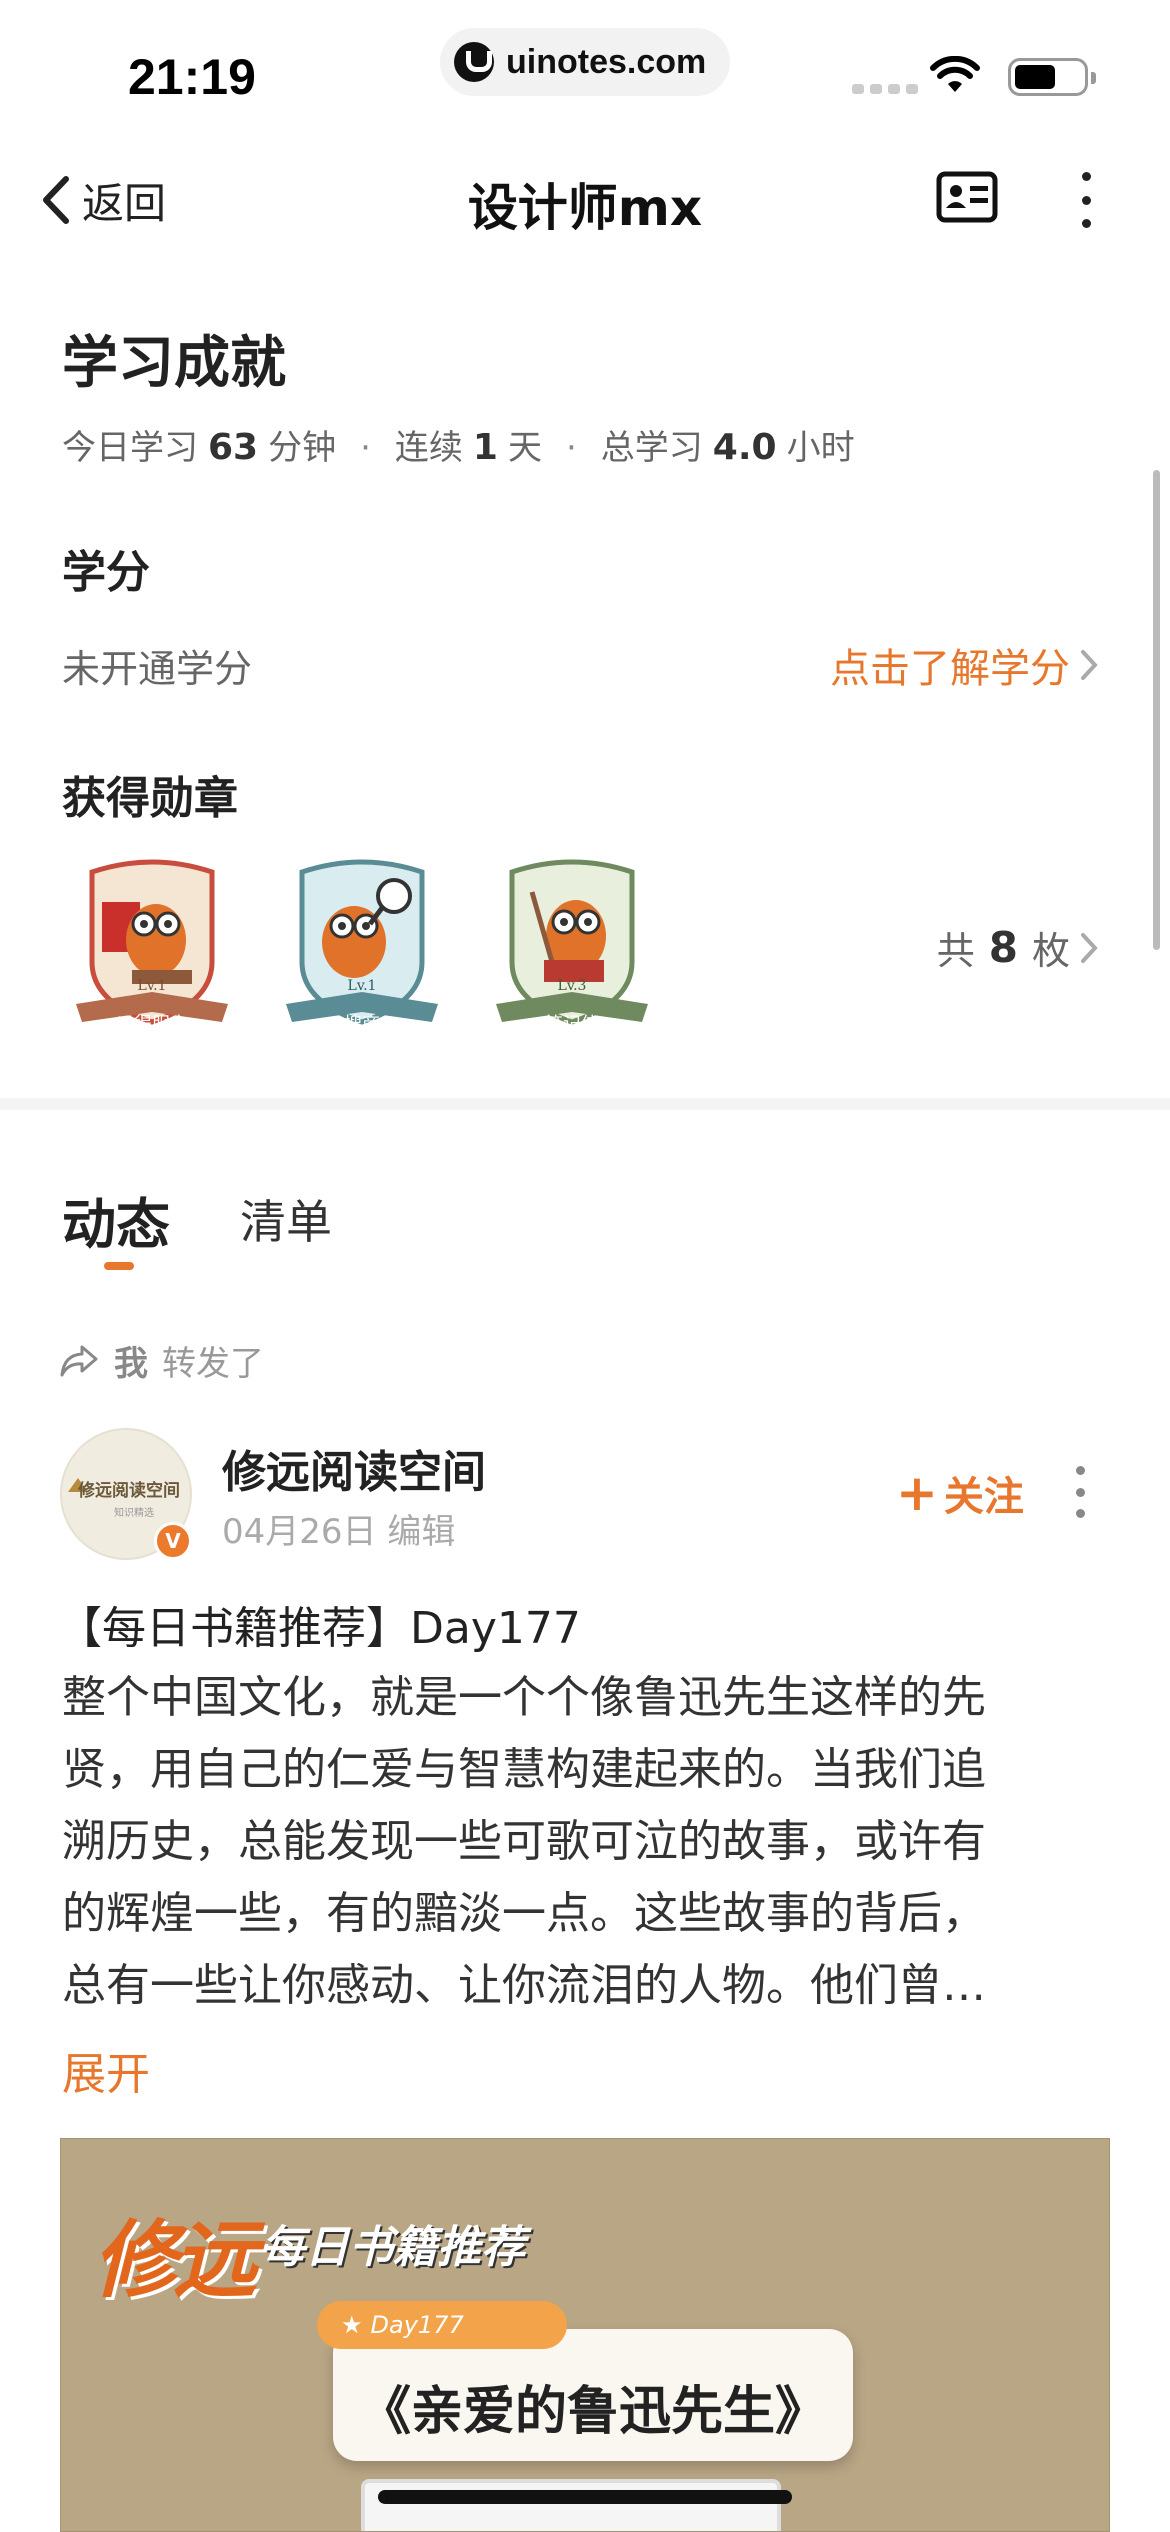 The image size is (1170, 2532). I want to click on book-title: 《亲爱的鲁迅先生》, so click(592, 2412).